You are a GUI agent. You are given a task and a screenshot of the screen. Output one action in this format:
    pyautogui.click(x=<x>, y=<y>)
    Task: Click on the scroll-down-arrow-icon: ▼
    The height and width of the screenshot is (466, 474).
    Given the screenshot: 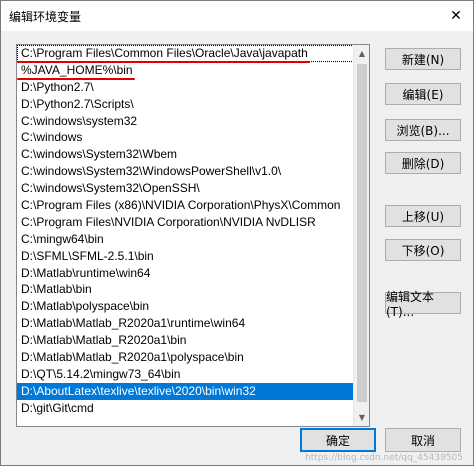 What is the action you would take?
    pyautogui.click(x=361, y=417)
    